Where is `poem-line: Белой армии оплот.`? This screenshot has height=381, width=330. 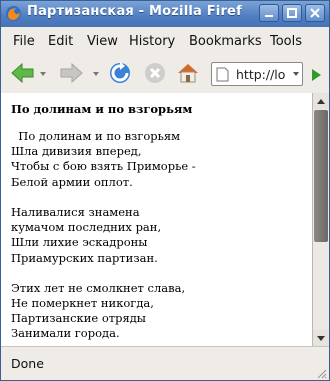
poem-line: Белой армии оплот. is located at coordinates (72, 181).